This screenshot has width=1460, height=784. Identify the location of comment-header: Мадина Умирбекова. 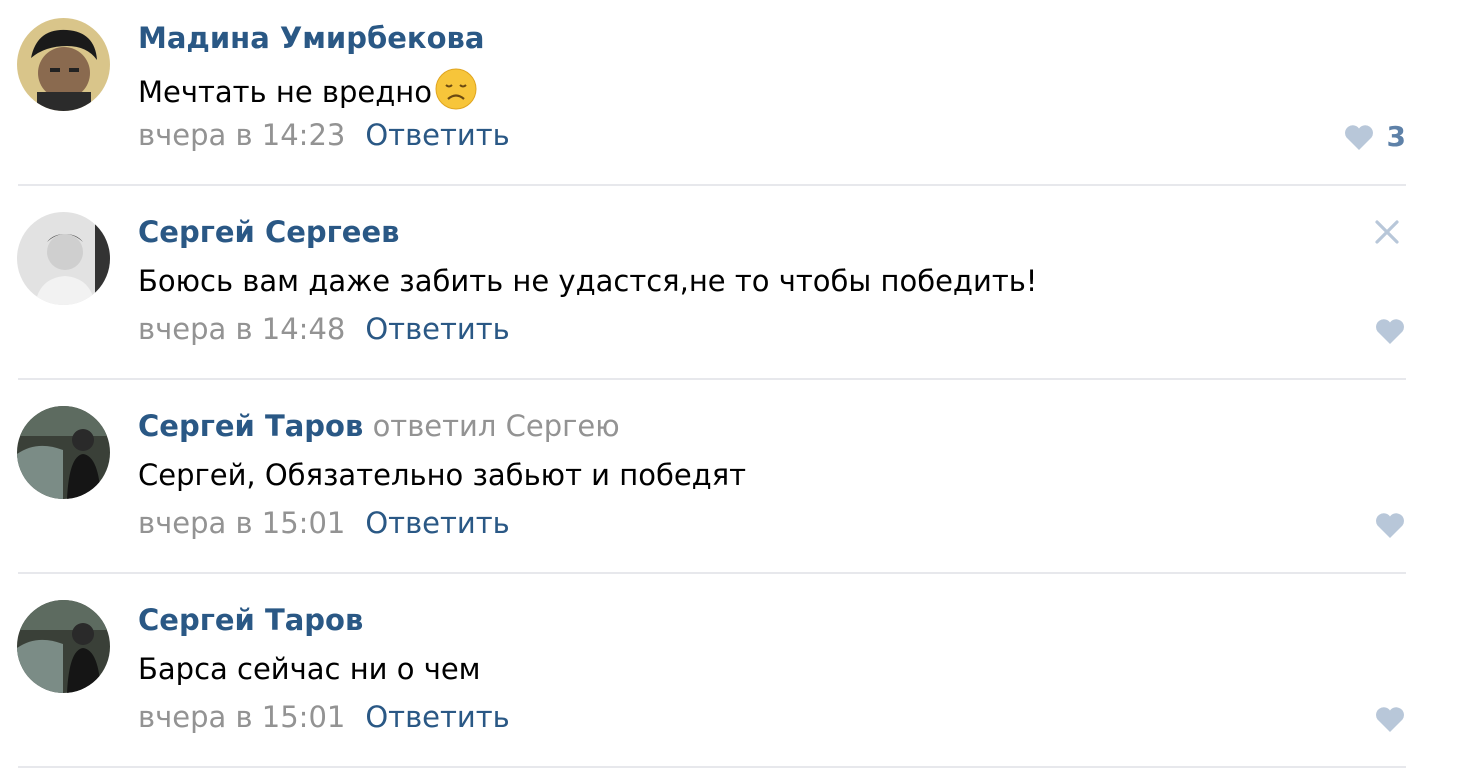
(311, 38).